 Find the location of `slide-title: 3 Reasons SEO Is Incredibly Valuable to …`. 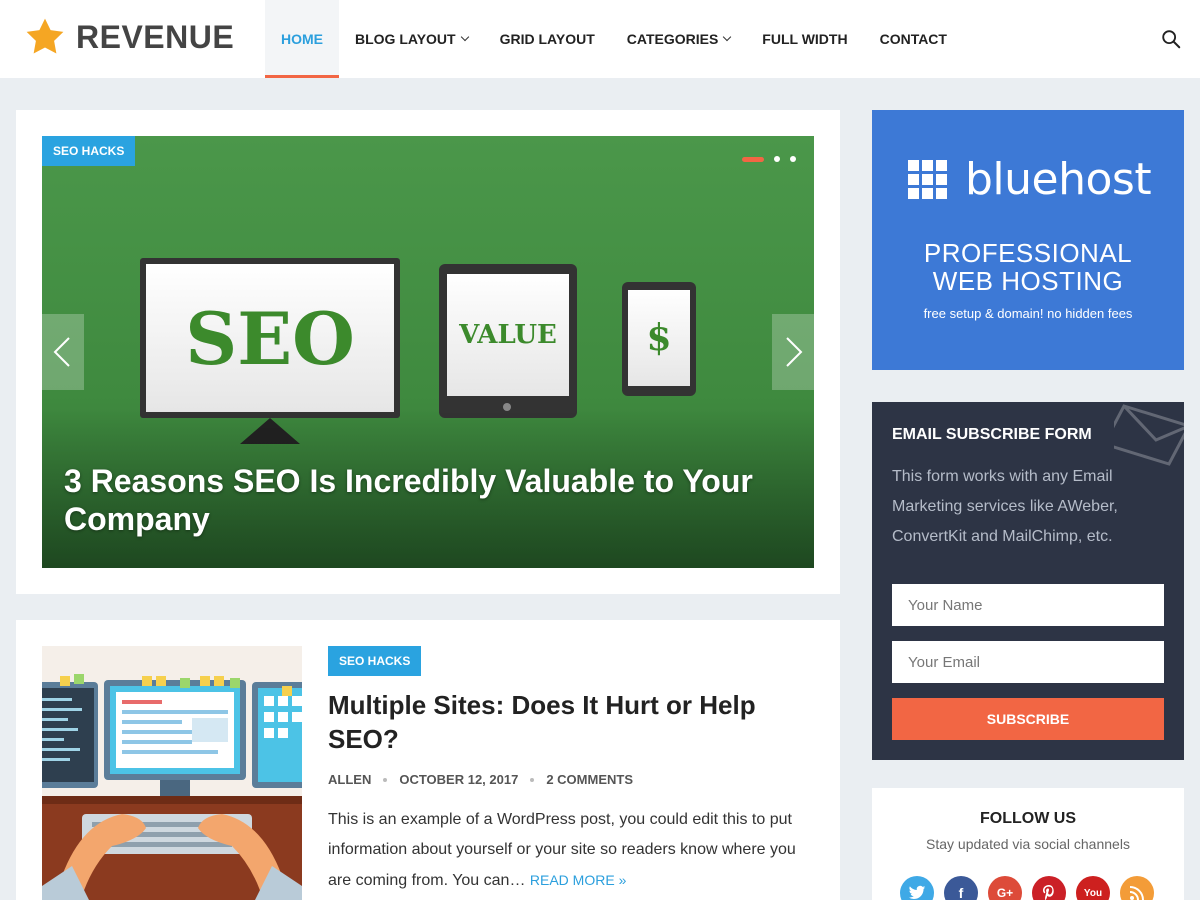

slide-title: 3 Reasons SEO Is Incredibly Valuable to … is located at coordinates (424, 500).